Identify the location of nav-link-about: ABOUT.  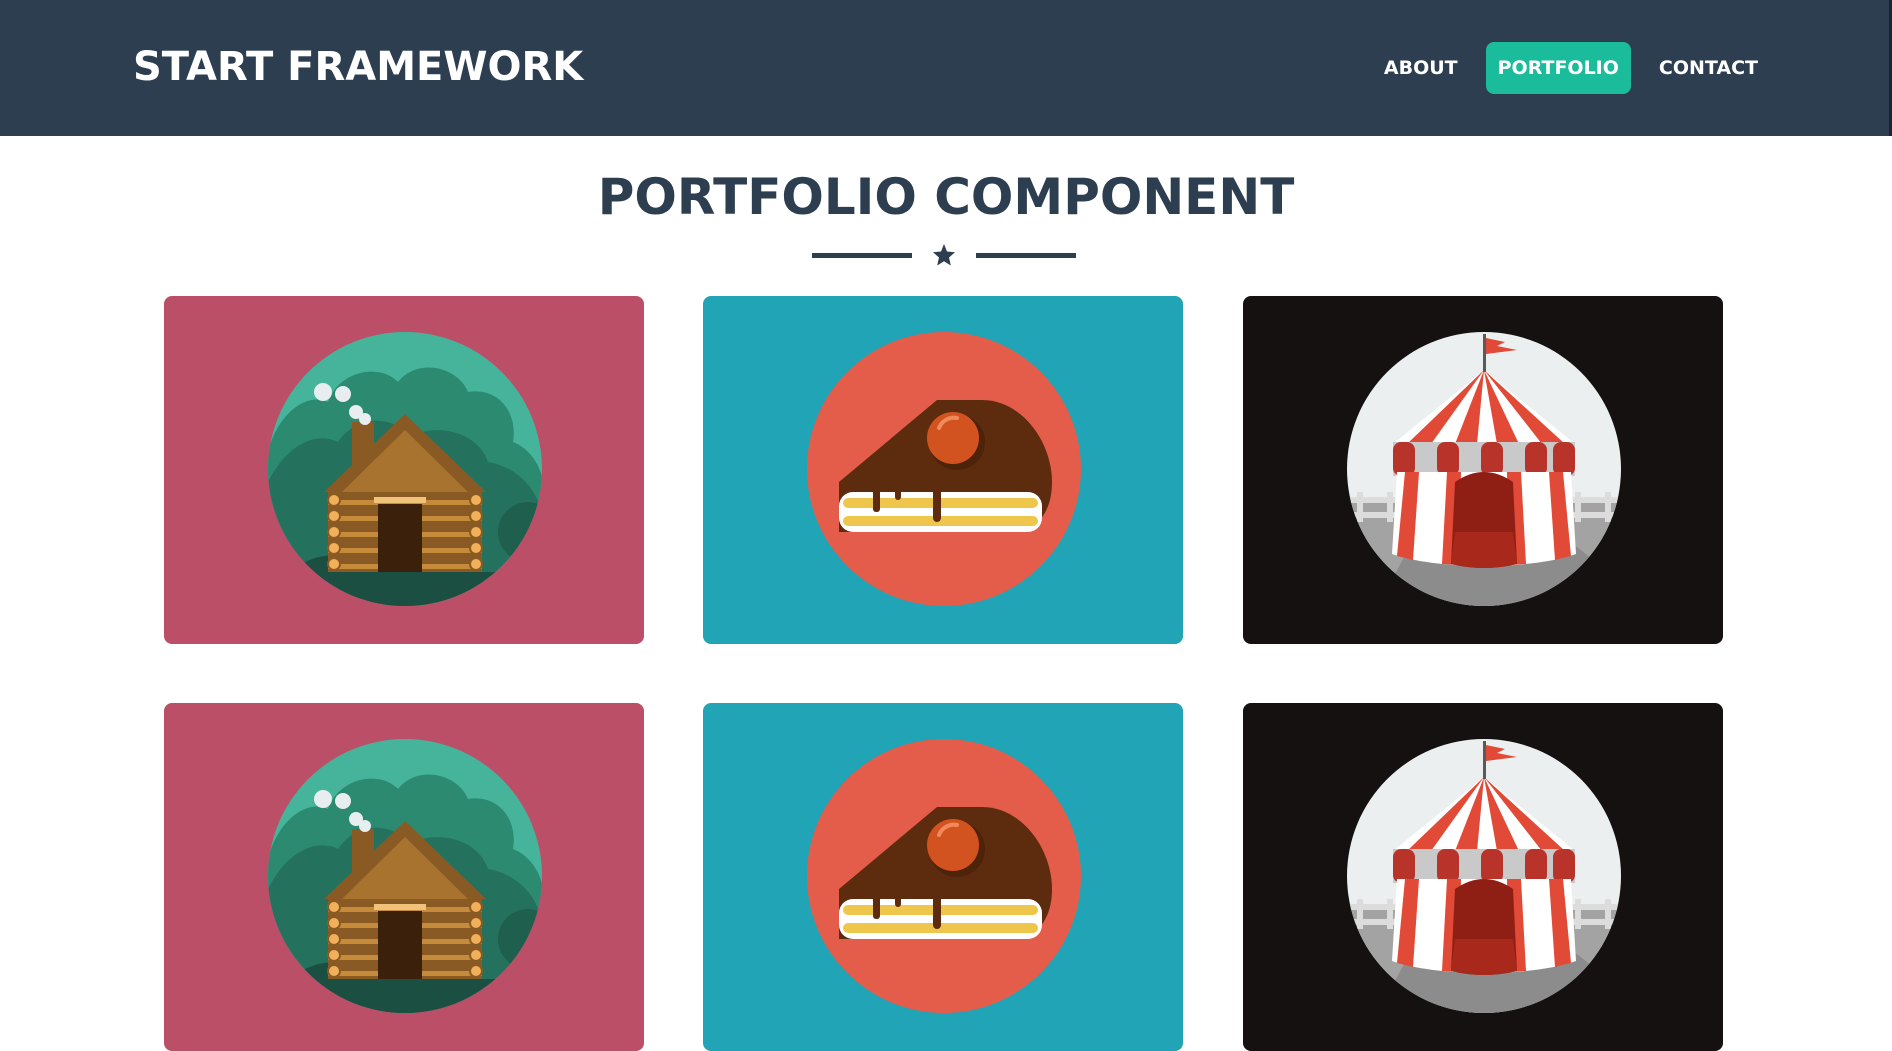
(1421, 68).